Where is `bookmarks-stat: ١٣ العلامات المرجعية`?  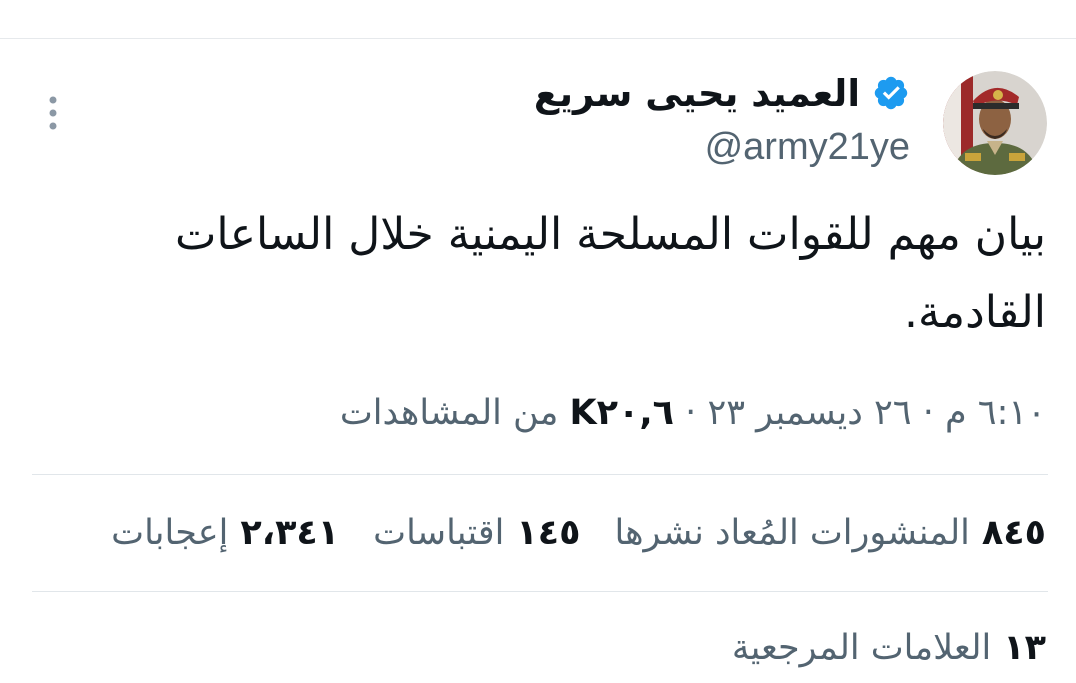
bookmarks-stat: ١٣ العلامات المرجعية is located at coordinates (889, 648).